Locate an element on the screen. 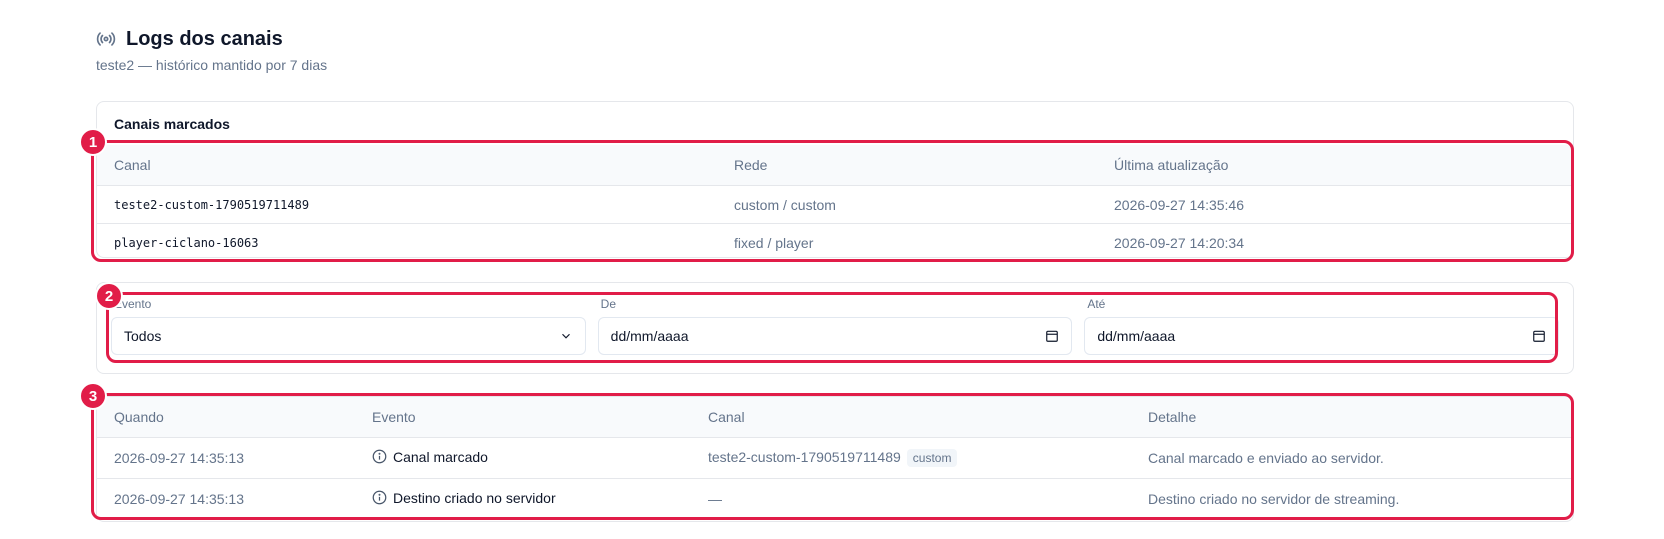 The width and height of the screenshot is (1664, 539). page-subtitle: teste2 — histórico mantido por 7 dias is located at coordinates (212, 65).